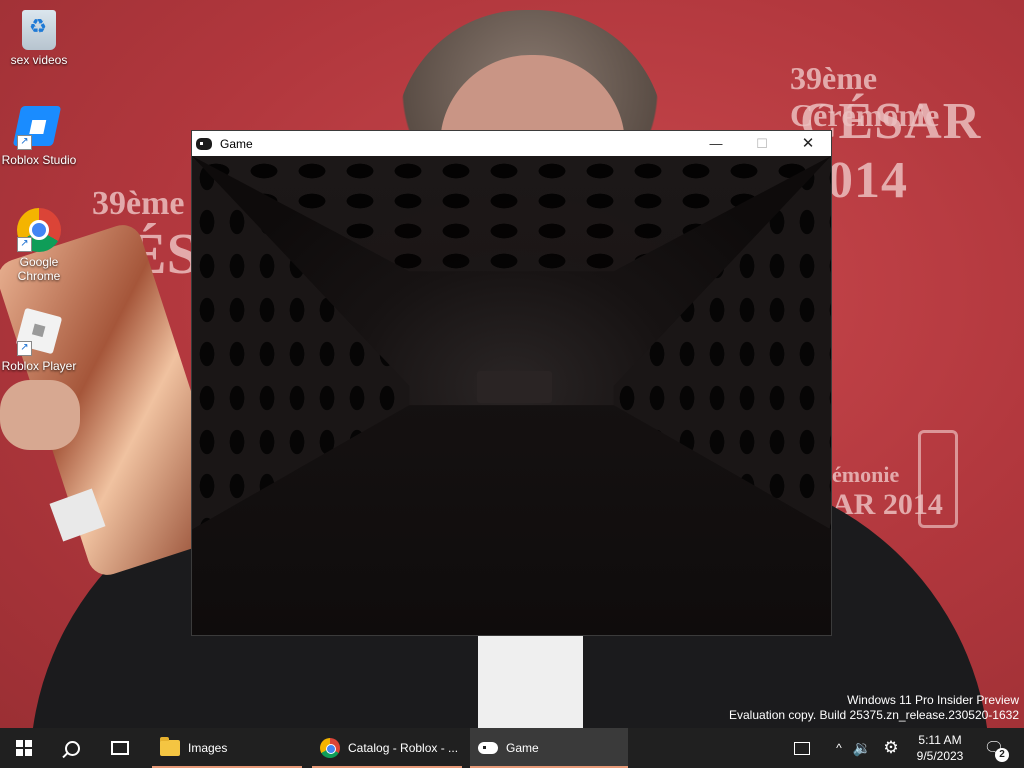 This screenshot has height=768, width=1024. I want to click on recycle-bin-icon, so click(39, 30).